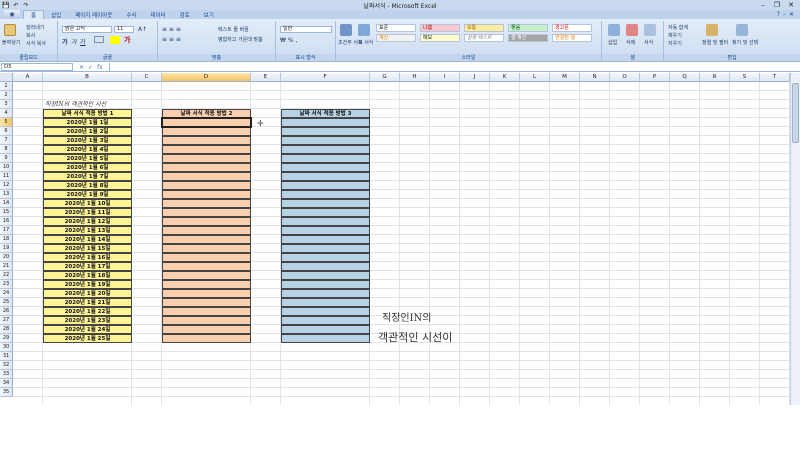 The image size is (800, 450). I want to click on row-header: 35, so click(6, 392).